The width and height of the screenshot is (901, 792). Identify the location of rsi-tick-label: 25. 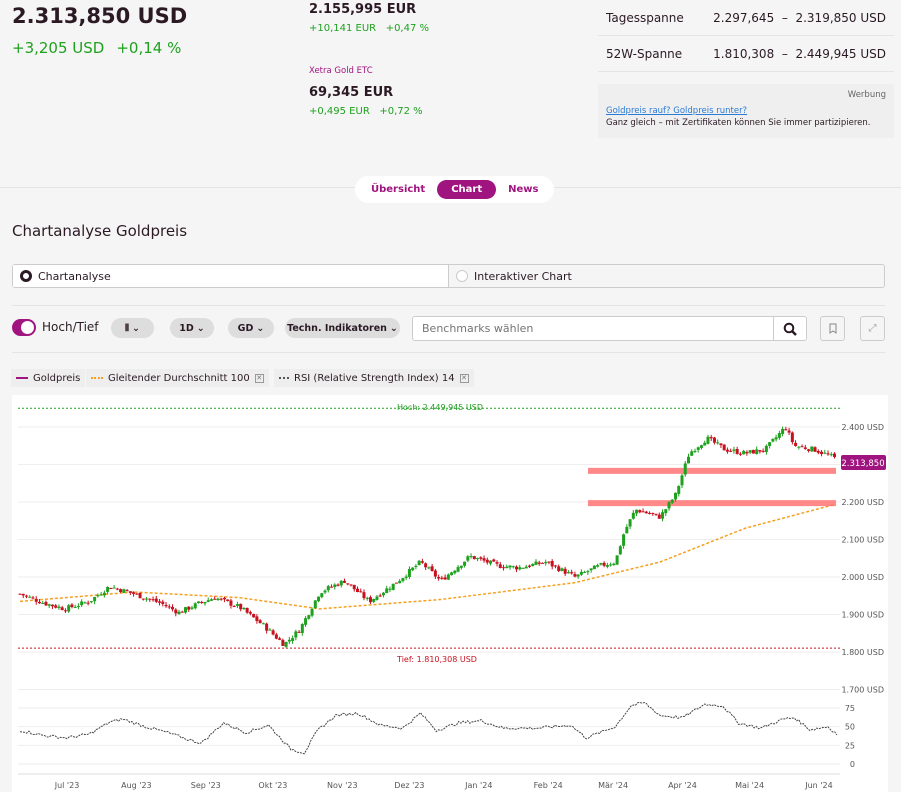
(850, 745).